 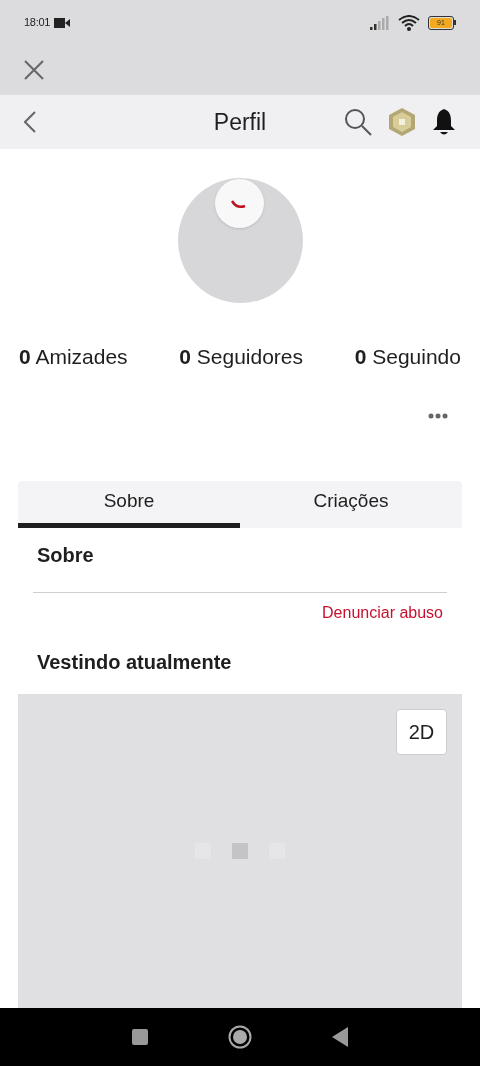 I want to click on video-camera-icon, so click(x=62, y=22).